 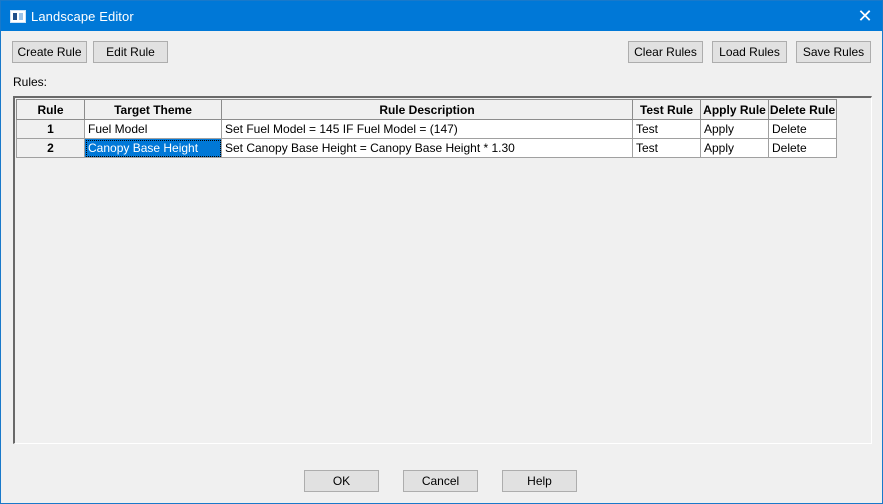 What do you see at coordinates (802, 109) in the screenshot?
I see `header-delete-rule: Delete Rule` at bounding box center [802, 109].